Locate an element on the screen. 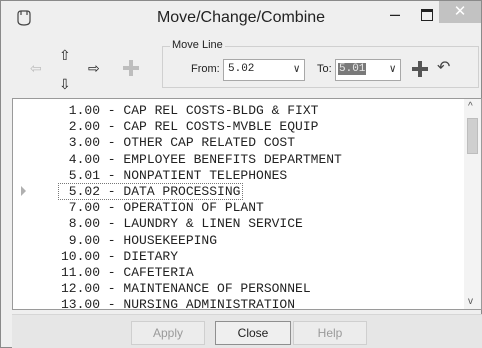 This screenshot has height=348, width=482. window-title: Move/Change/Combine is located at coordinates (241, 17).